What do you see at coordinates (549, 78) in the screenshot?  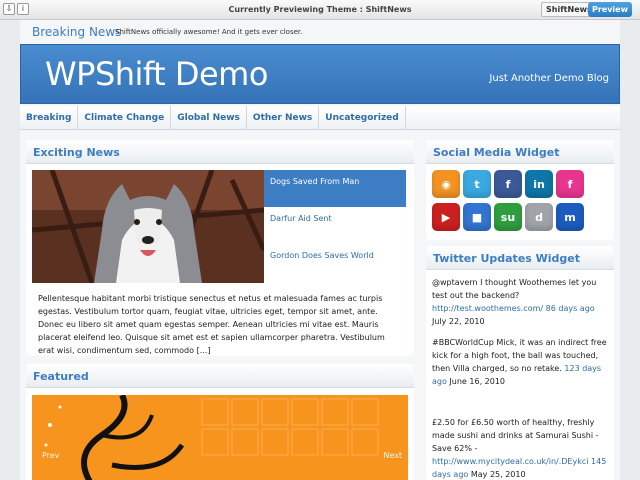 I see `site-tagline: Just Another Demo Blog` at bounding box center [549, 78].